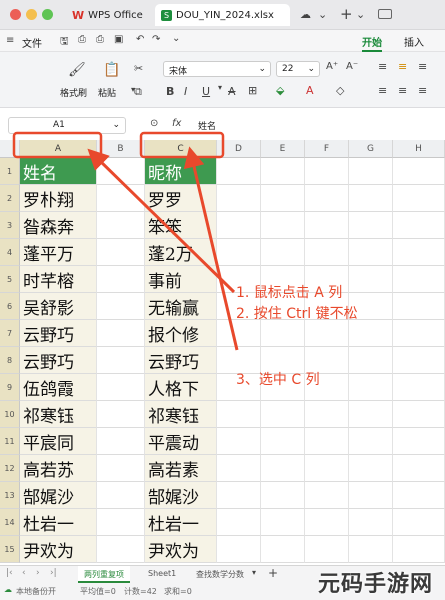 The image size is (445, 600). I want to click on column-header-a: A, so click(58, 149).